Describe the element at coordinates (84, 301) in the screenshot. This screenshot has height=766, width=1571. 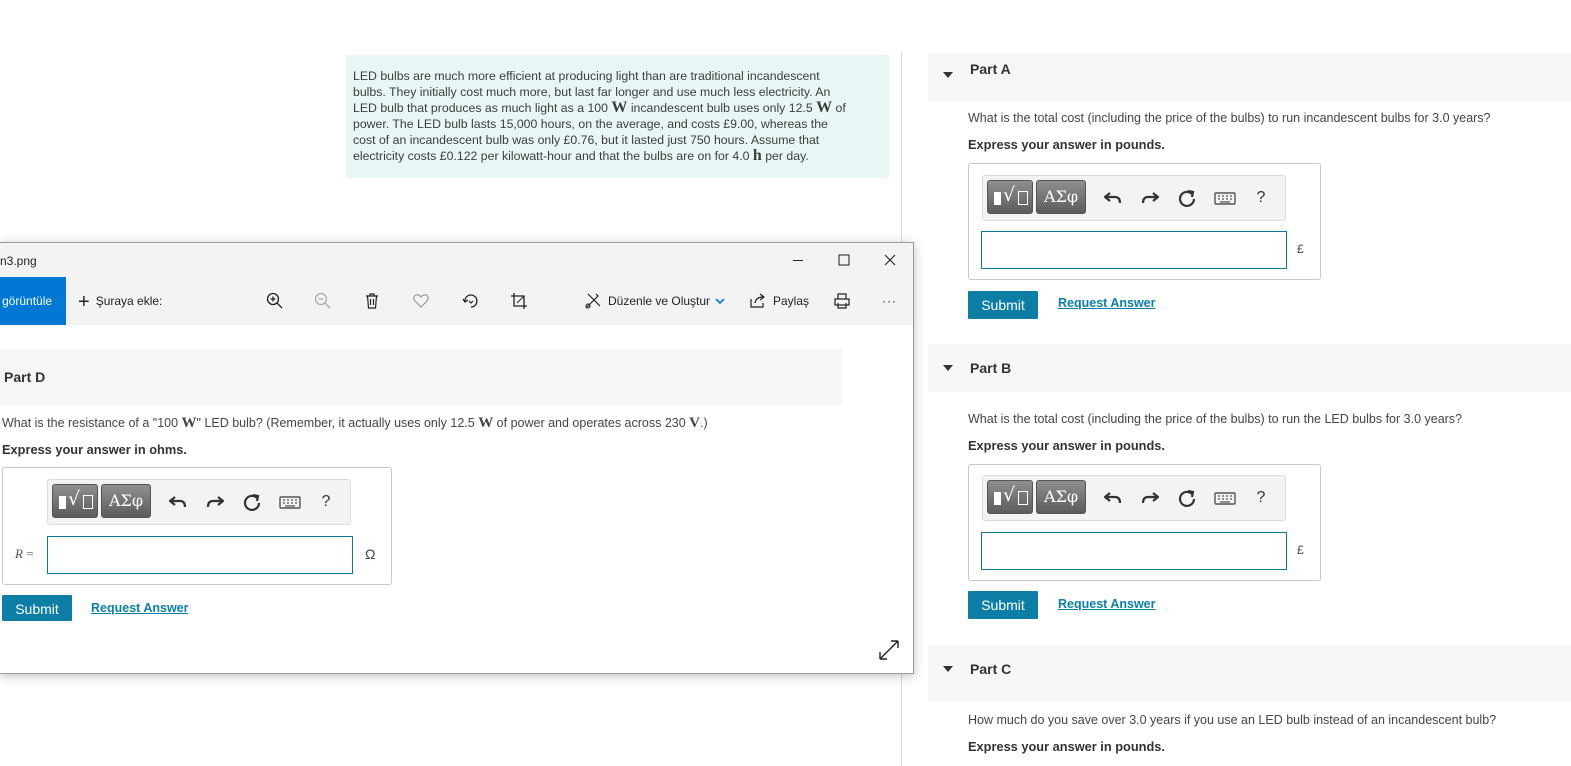
I see `plus-icon: +` at that location.